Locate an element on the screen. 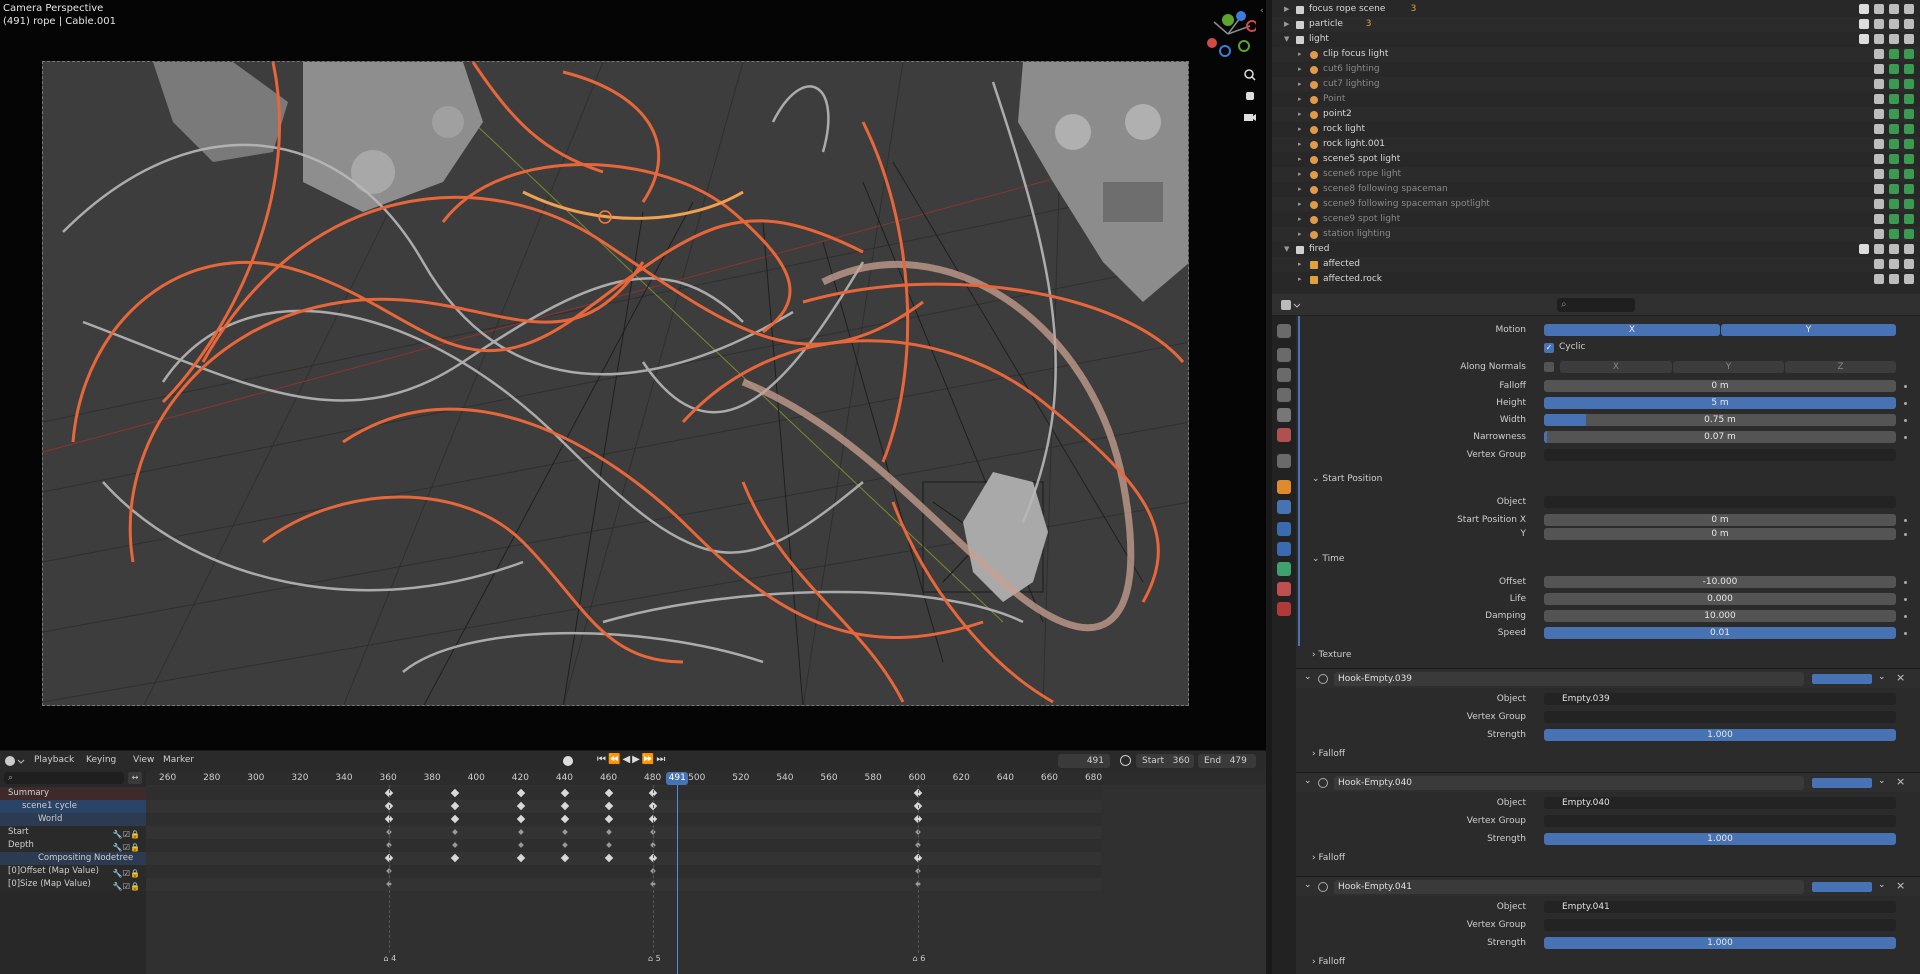 The height and width of the screenshot is (974, 1920). hook-object-field: Empty.040 is located at coordinates (1720, 803).